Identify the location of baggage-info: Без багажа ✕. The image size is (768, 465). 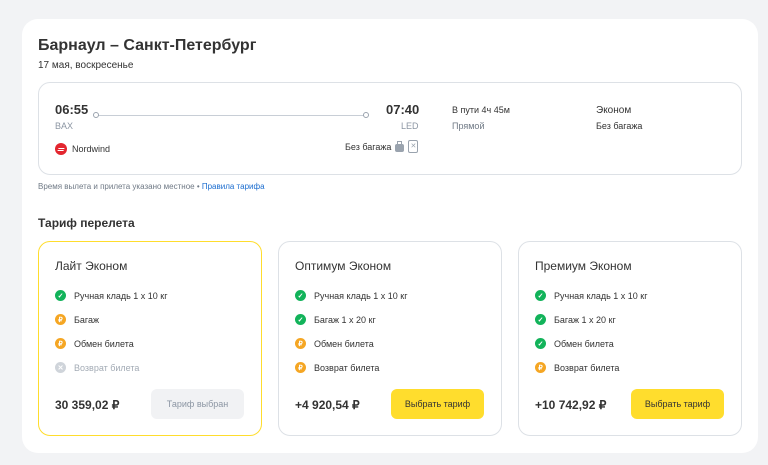
(382, 146).